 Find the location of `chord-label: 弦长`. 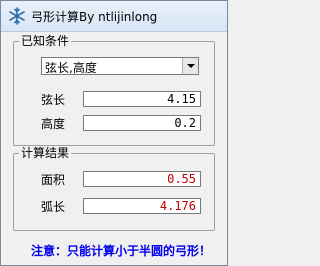

chord-label: 弦长 is located at coordinates (53, 100).